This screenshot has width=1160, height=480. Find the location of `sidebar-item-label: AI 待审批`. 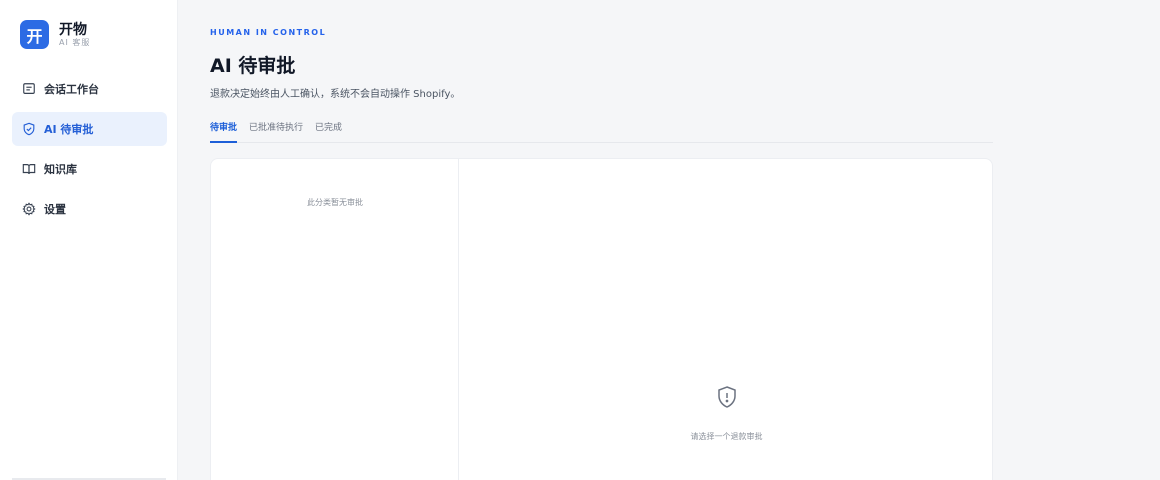

sidebar-item-label: AI 待审批 is located at coordinates (69, 129).